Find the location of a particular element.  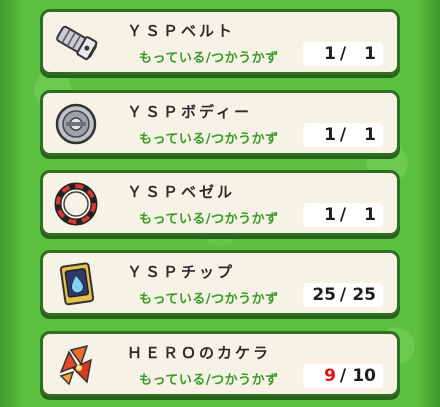

hero-fragment-icon is located at coordinates (76, 365).